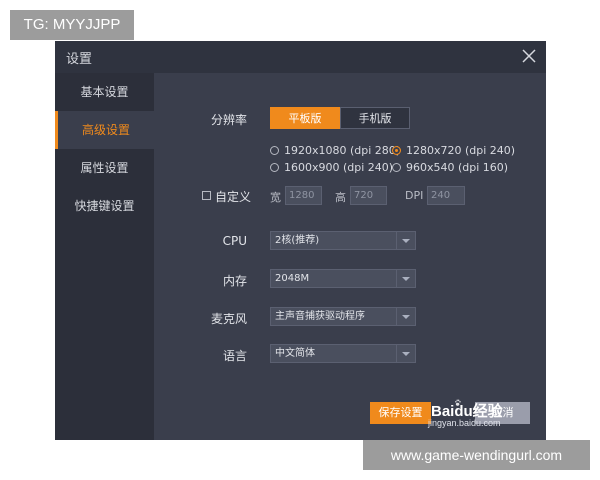  Describe the element at coordinates (228, 120) in the screenshot. I see `resolution-label: 分辨率` at that location.